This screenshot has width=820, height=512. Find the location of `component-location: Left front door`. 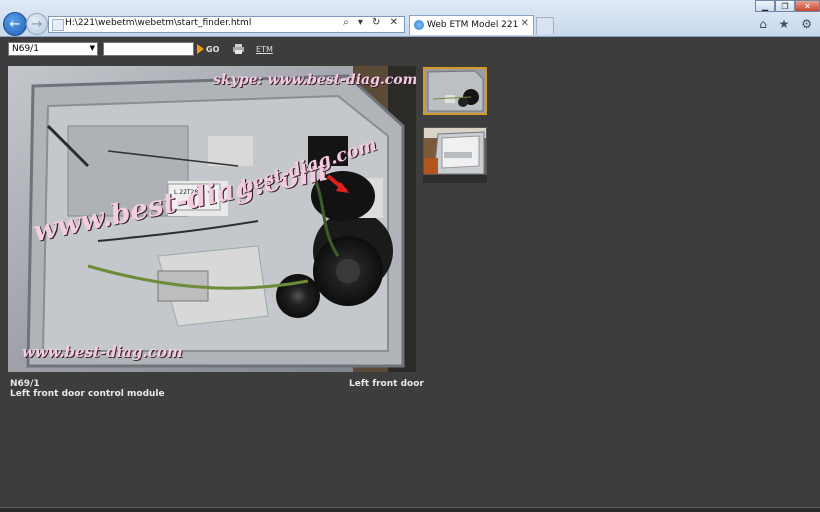

component-location: Left front door is located at coordinates (386, 384).